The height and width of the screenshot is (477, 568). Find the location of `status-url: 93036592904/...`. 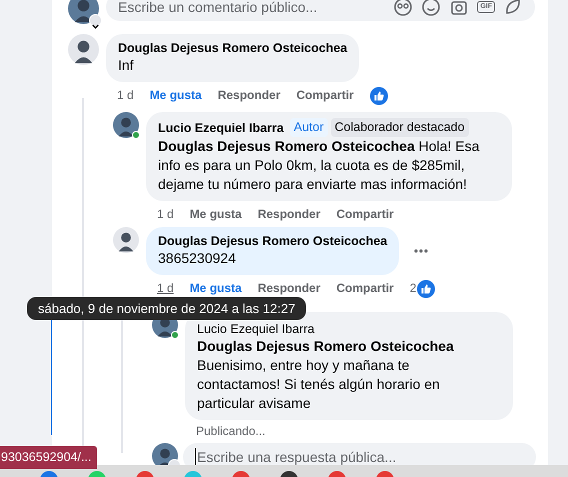

status-url: 93036592904/... is located at coordinates (49, 457).